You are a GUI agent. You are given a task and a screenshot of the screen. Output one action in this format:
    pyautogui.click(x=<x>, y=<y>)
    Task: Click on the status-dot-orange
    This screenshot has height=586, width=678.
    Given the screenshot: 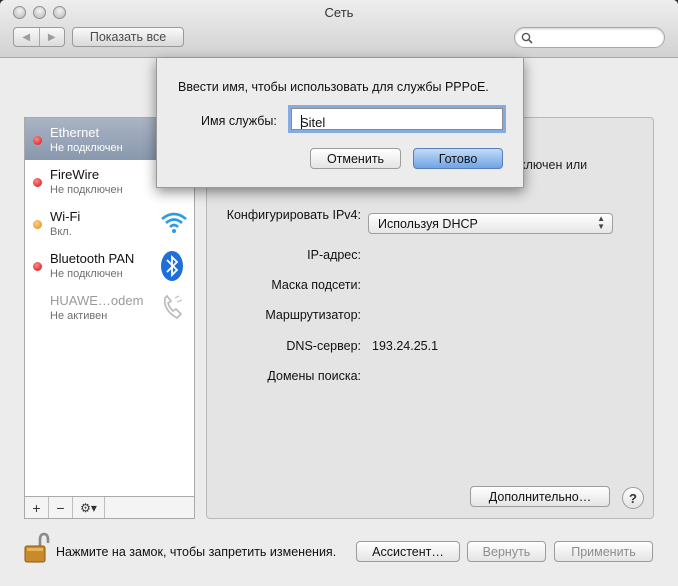 What is the action you would take?
    pyautogui.click(x=37, y=224)
    